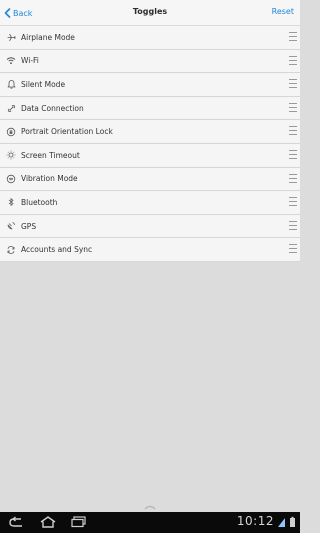 This screenshot has width=320, height=533. I want to click on airplane-icon, so click(11, 37).